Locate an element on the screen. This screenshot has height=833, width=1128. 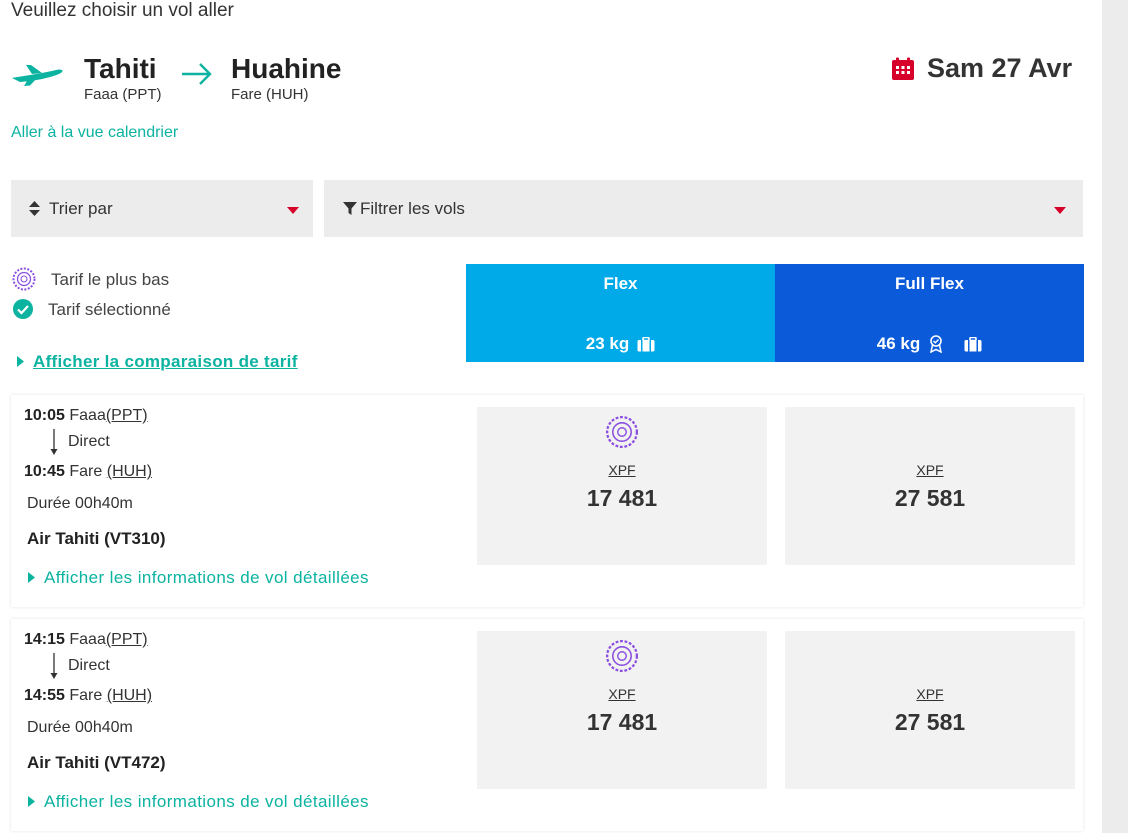
airline-flight-number: Air Tahiti (VT310) is located at coordinates (96, 538).